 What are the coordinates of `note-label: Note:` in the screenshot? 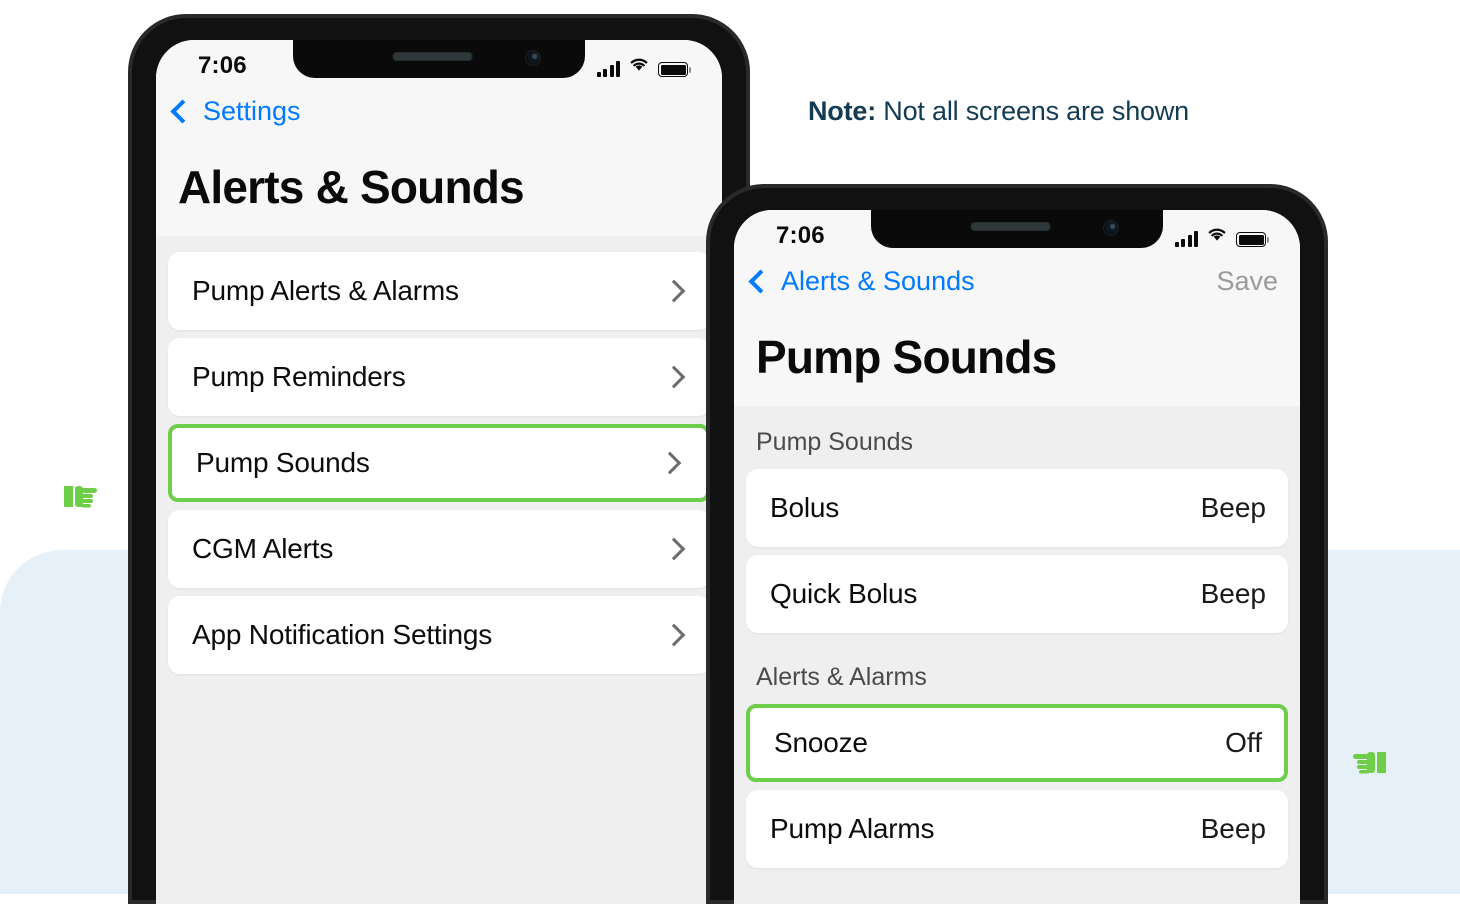 It's located at (842, 111).